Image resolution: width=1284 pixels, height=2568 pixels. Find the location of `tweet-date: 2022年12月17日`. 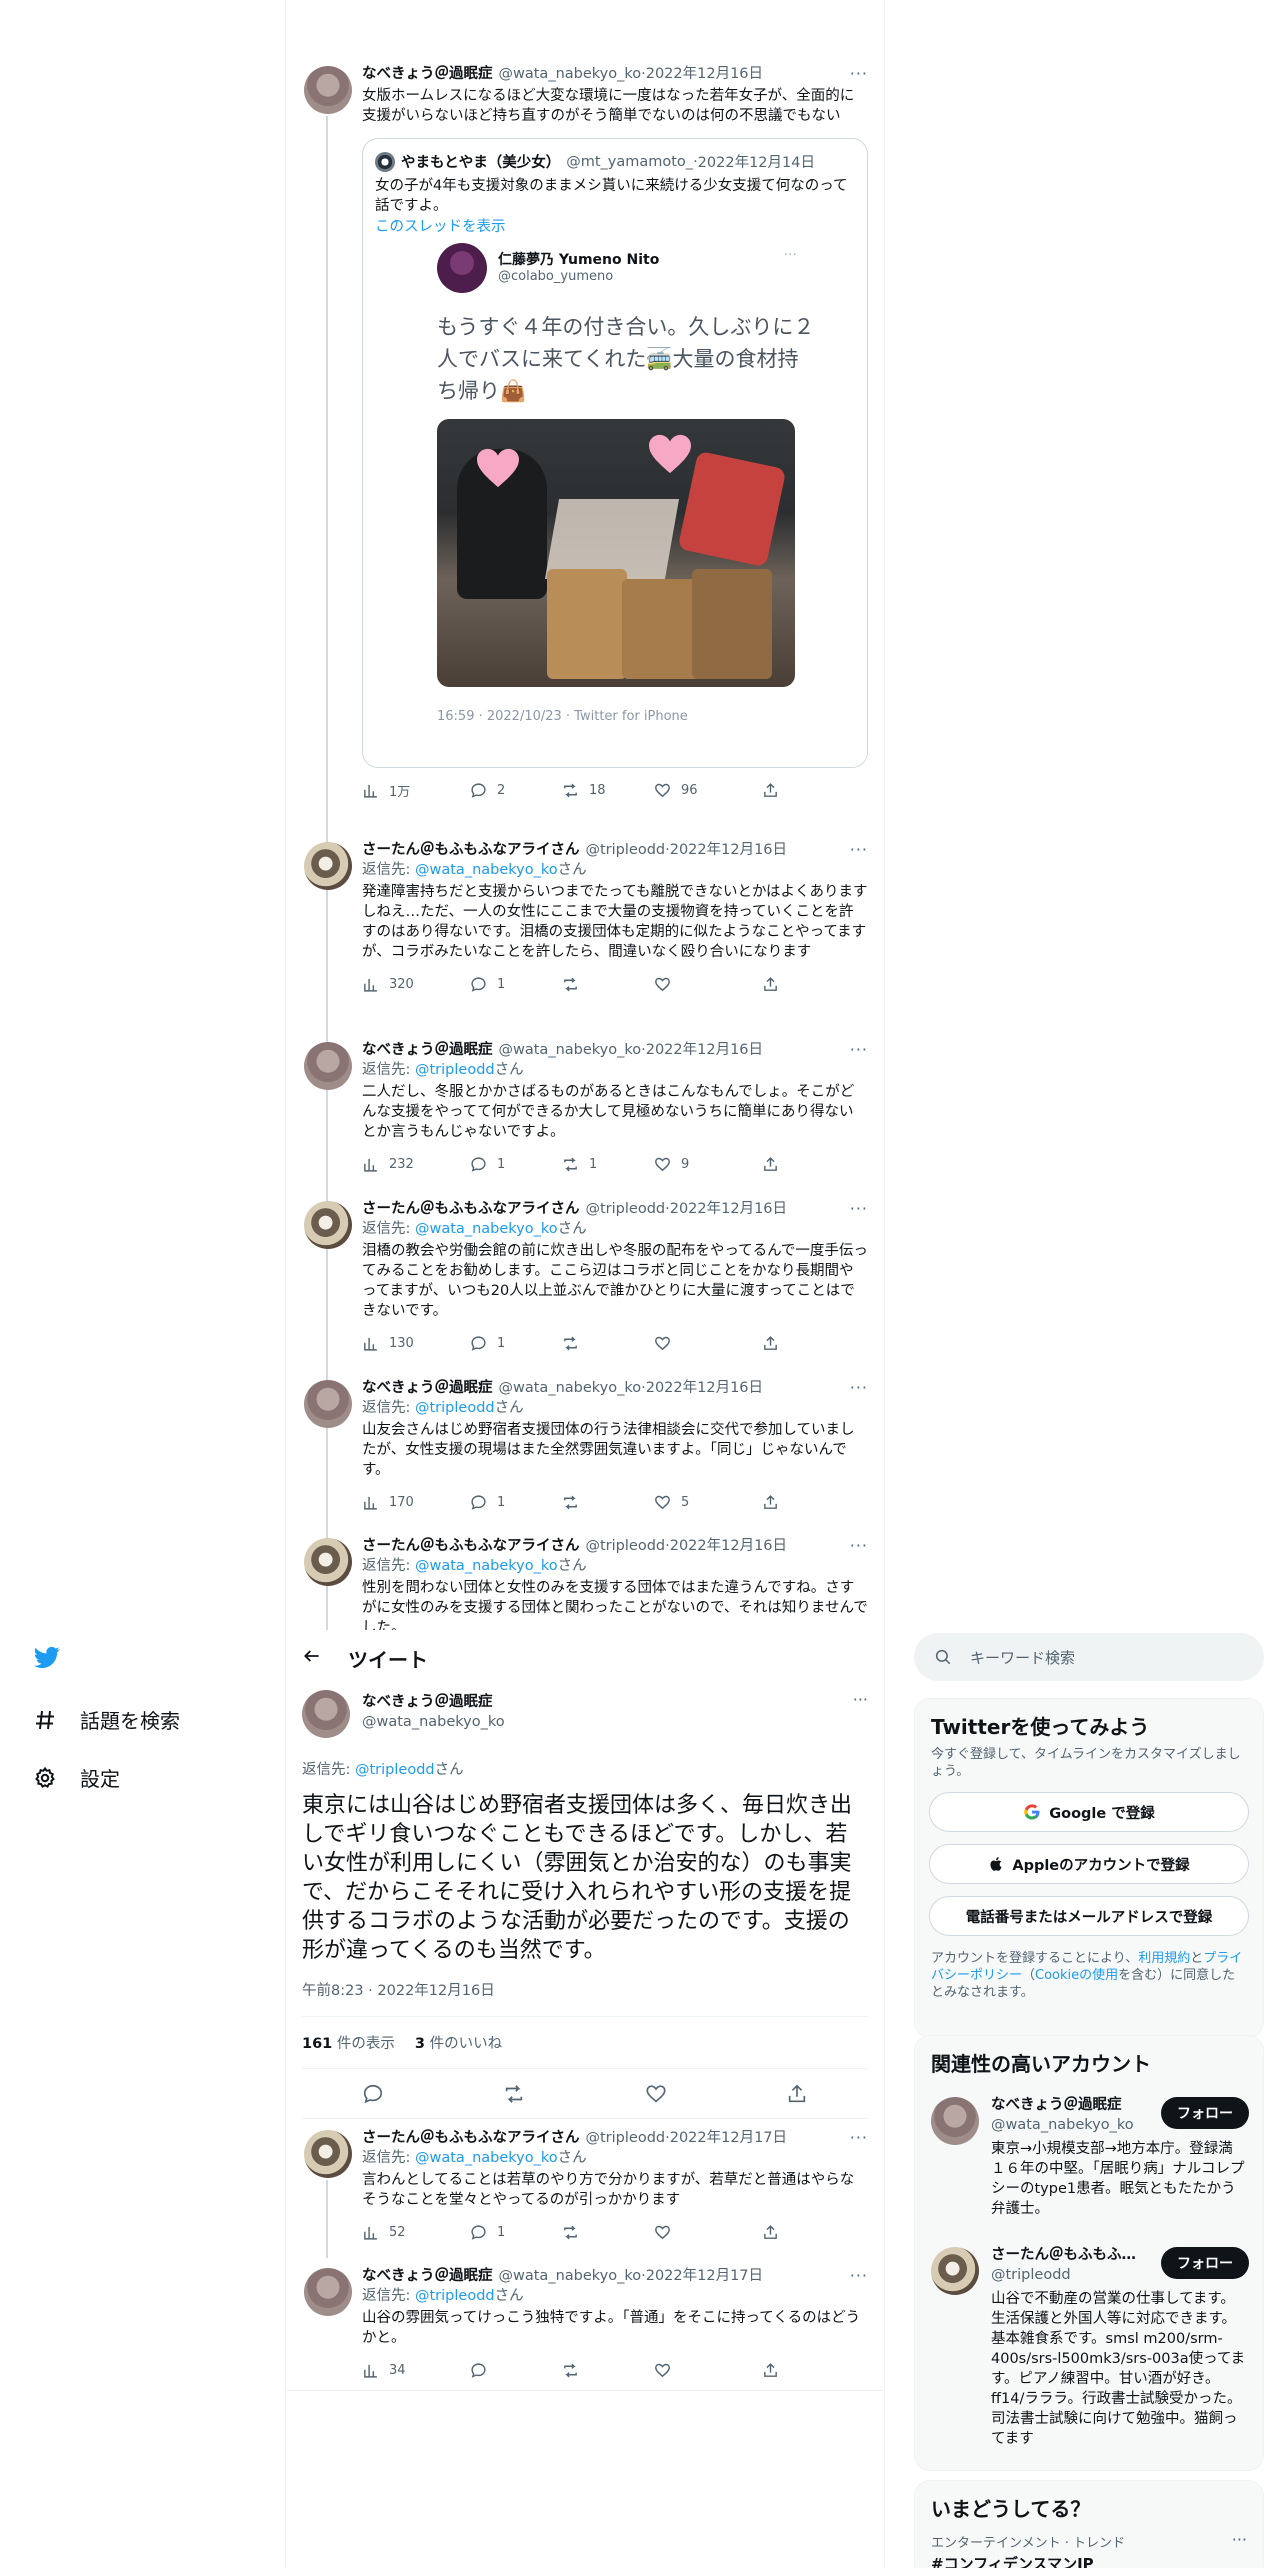

tweet-date: 2022年12月17日 is located at coordinates (704, 2276).